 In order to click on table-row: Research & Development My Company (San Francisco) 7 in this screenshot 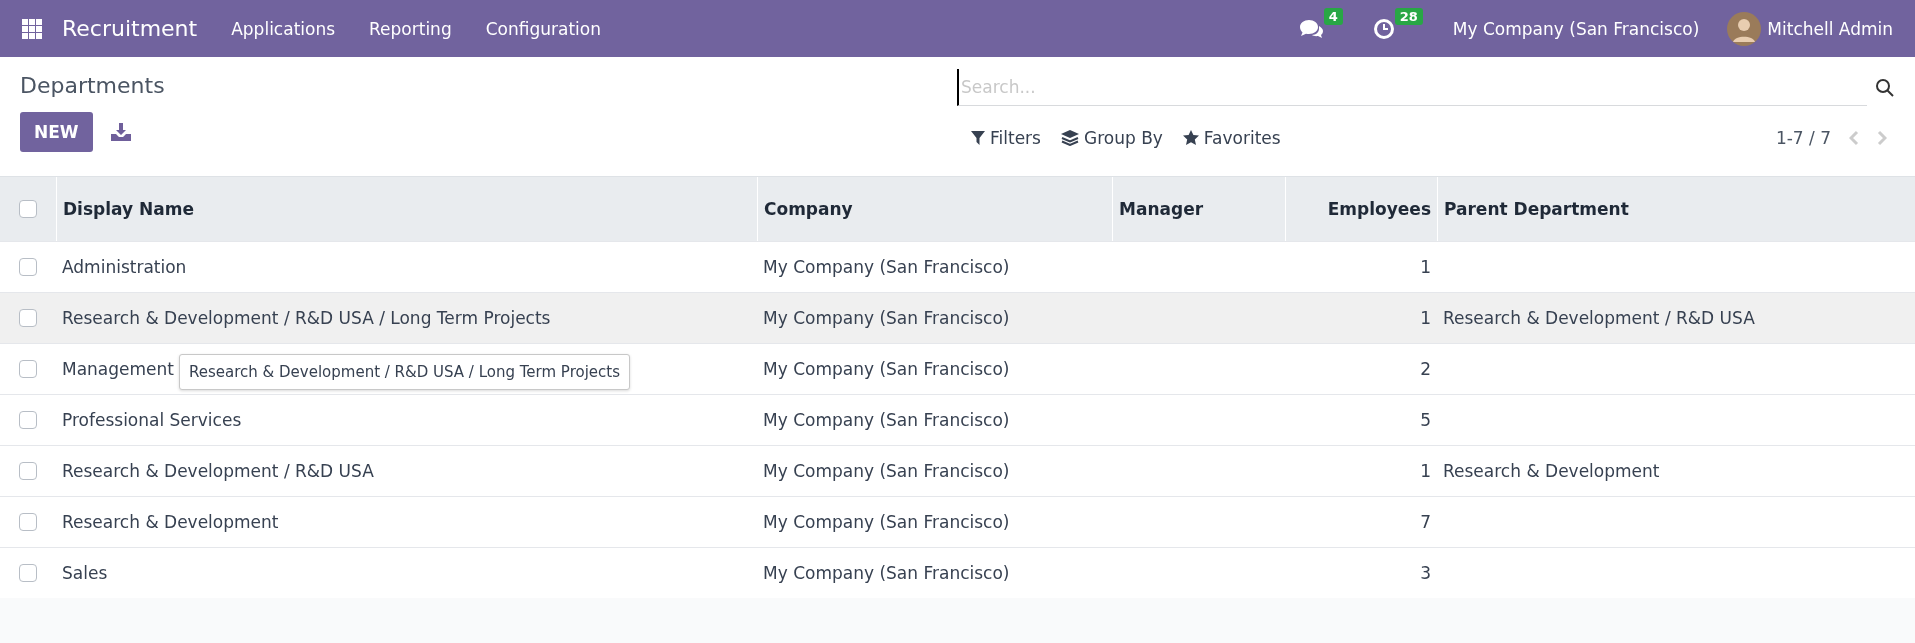, I will do `click(957, 521)`.